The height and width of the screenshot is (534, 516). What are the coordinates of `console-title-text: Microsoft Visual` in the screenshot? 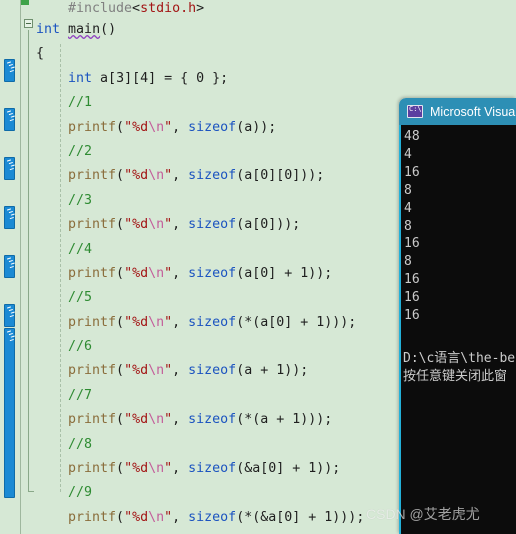 It's located at (473, 111).